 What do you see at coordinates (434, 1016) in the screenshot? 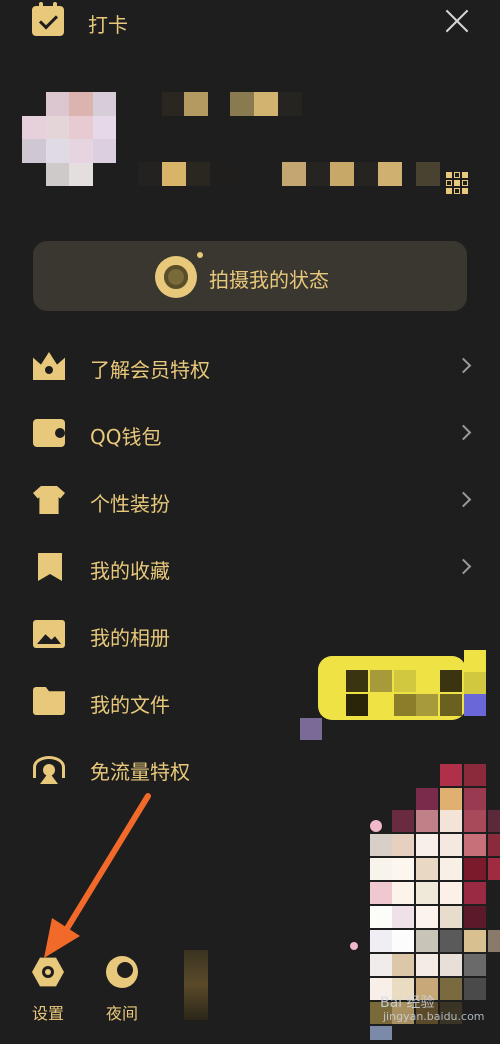
I see `watermark-url: jingyan.baidu.com` at bounding box center [434, 1016].